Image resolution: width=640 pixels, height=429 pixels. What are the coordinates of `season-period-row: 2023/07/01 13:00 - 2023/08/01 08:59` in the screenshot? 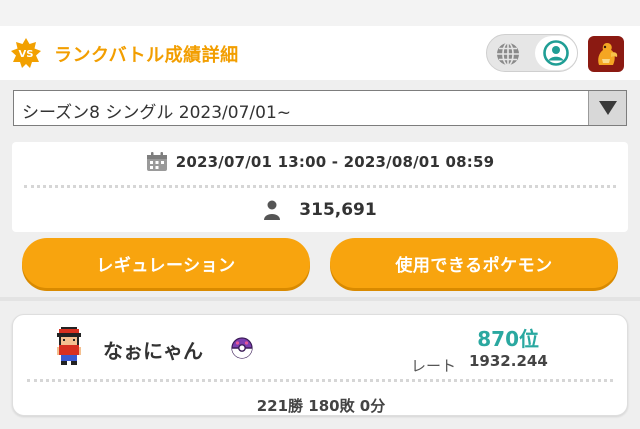 It's located at (320, 162).